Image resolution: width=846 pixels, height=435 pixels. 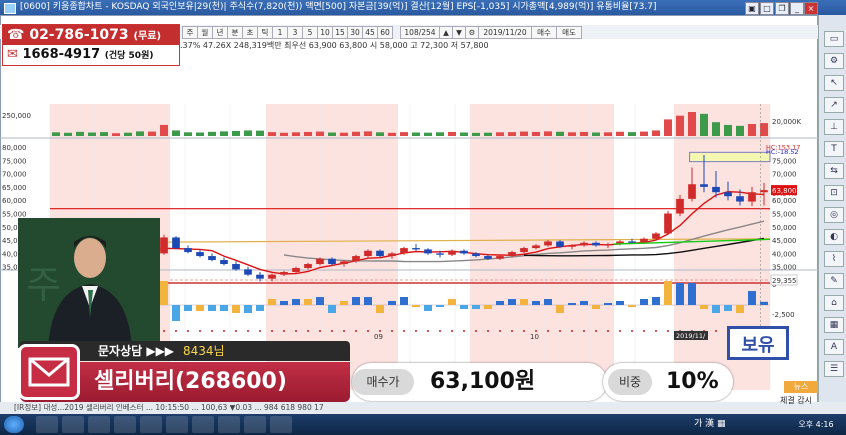 I want to click on frame-icon: ▭, so click(x=834, y=39).